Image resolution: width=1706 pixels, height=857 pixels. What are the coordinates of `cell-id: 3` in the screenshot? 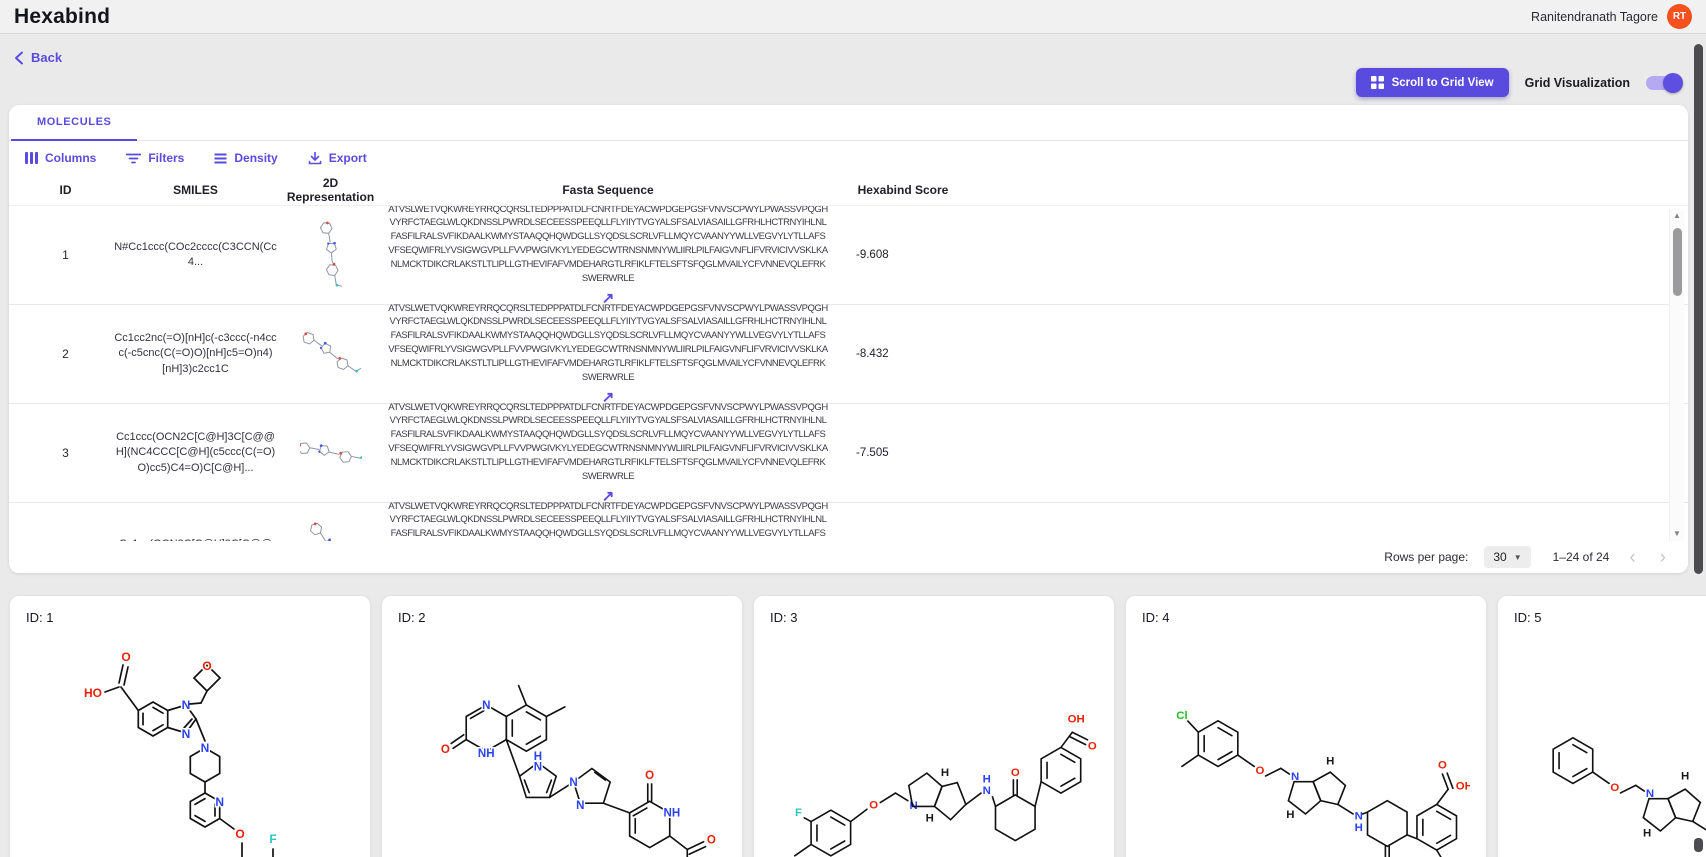 It's located at (65, 453).